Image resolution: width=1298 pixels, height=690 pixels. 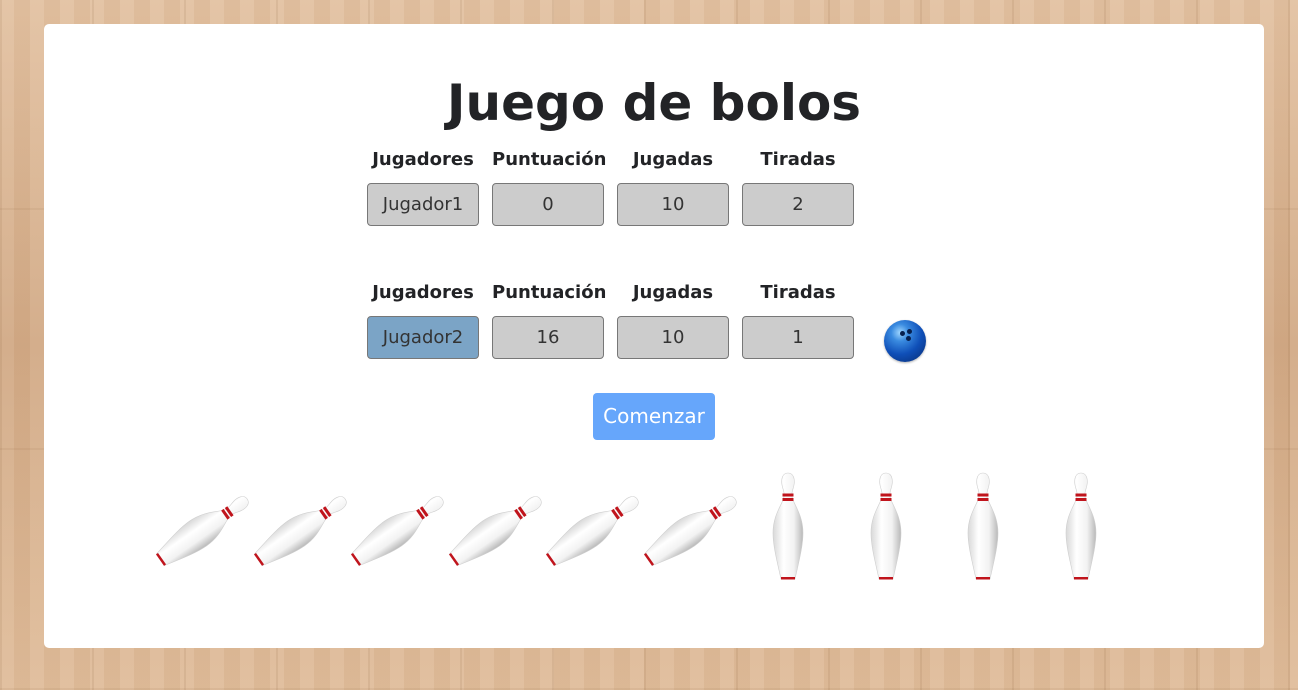 I want to click on throws-field: 2, so click(x=798, y=204).